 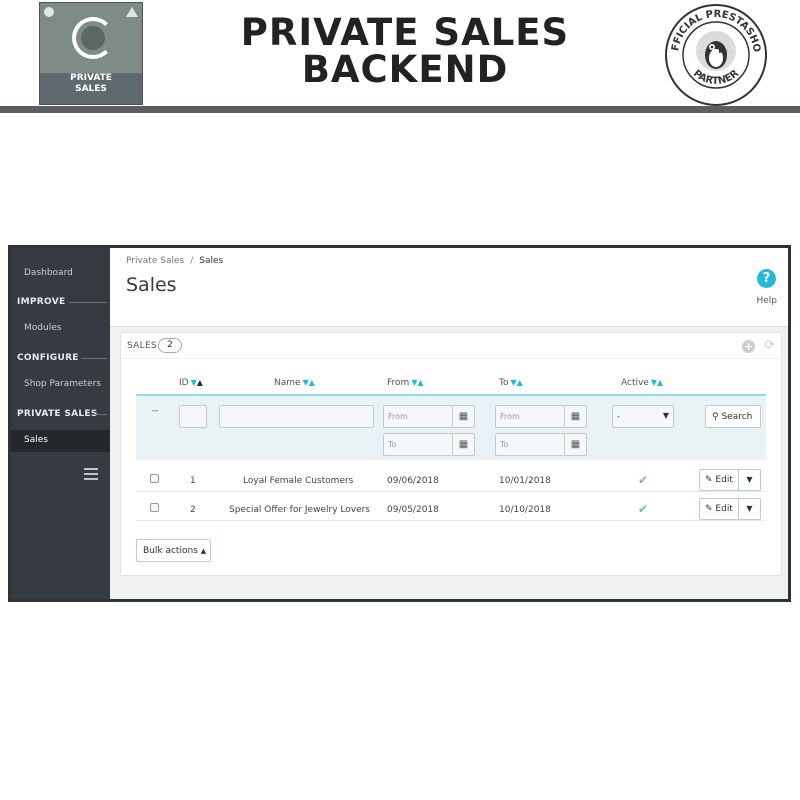 I want to click on column-header-name: Name ▼▲, so click(x=294, y=383).